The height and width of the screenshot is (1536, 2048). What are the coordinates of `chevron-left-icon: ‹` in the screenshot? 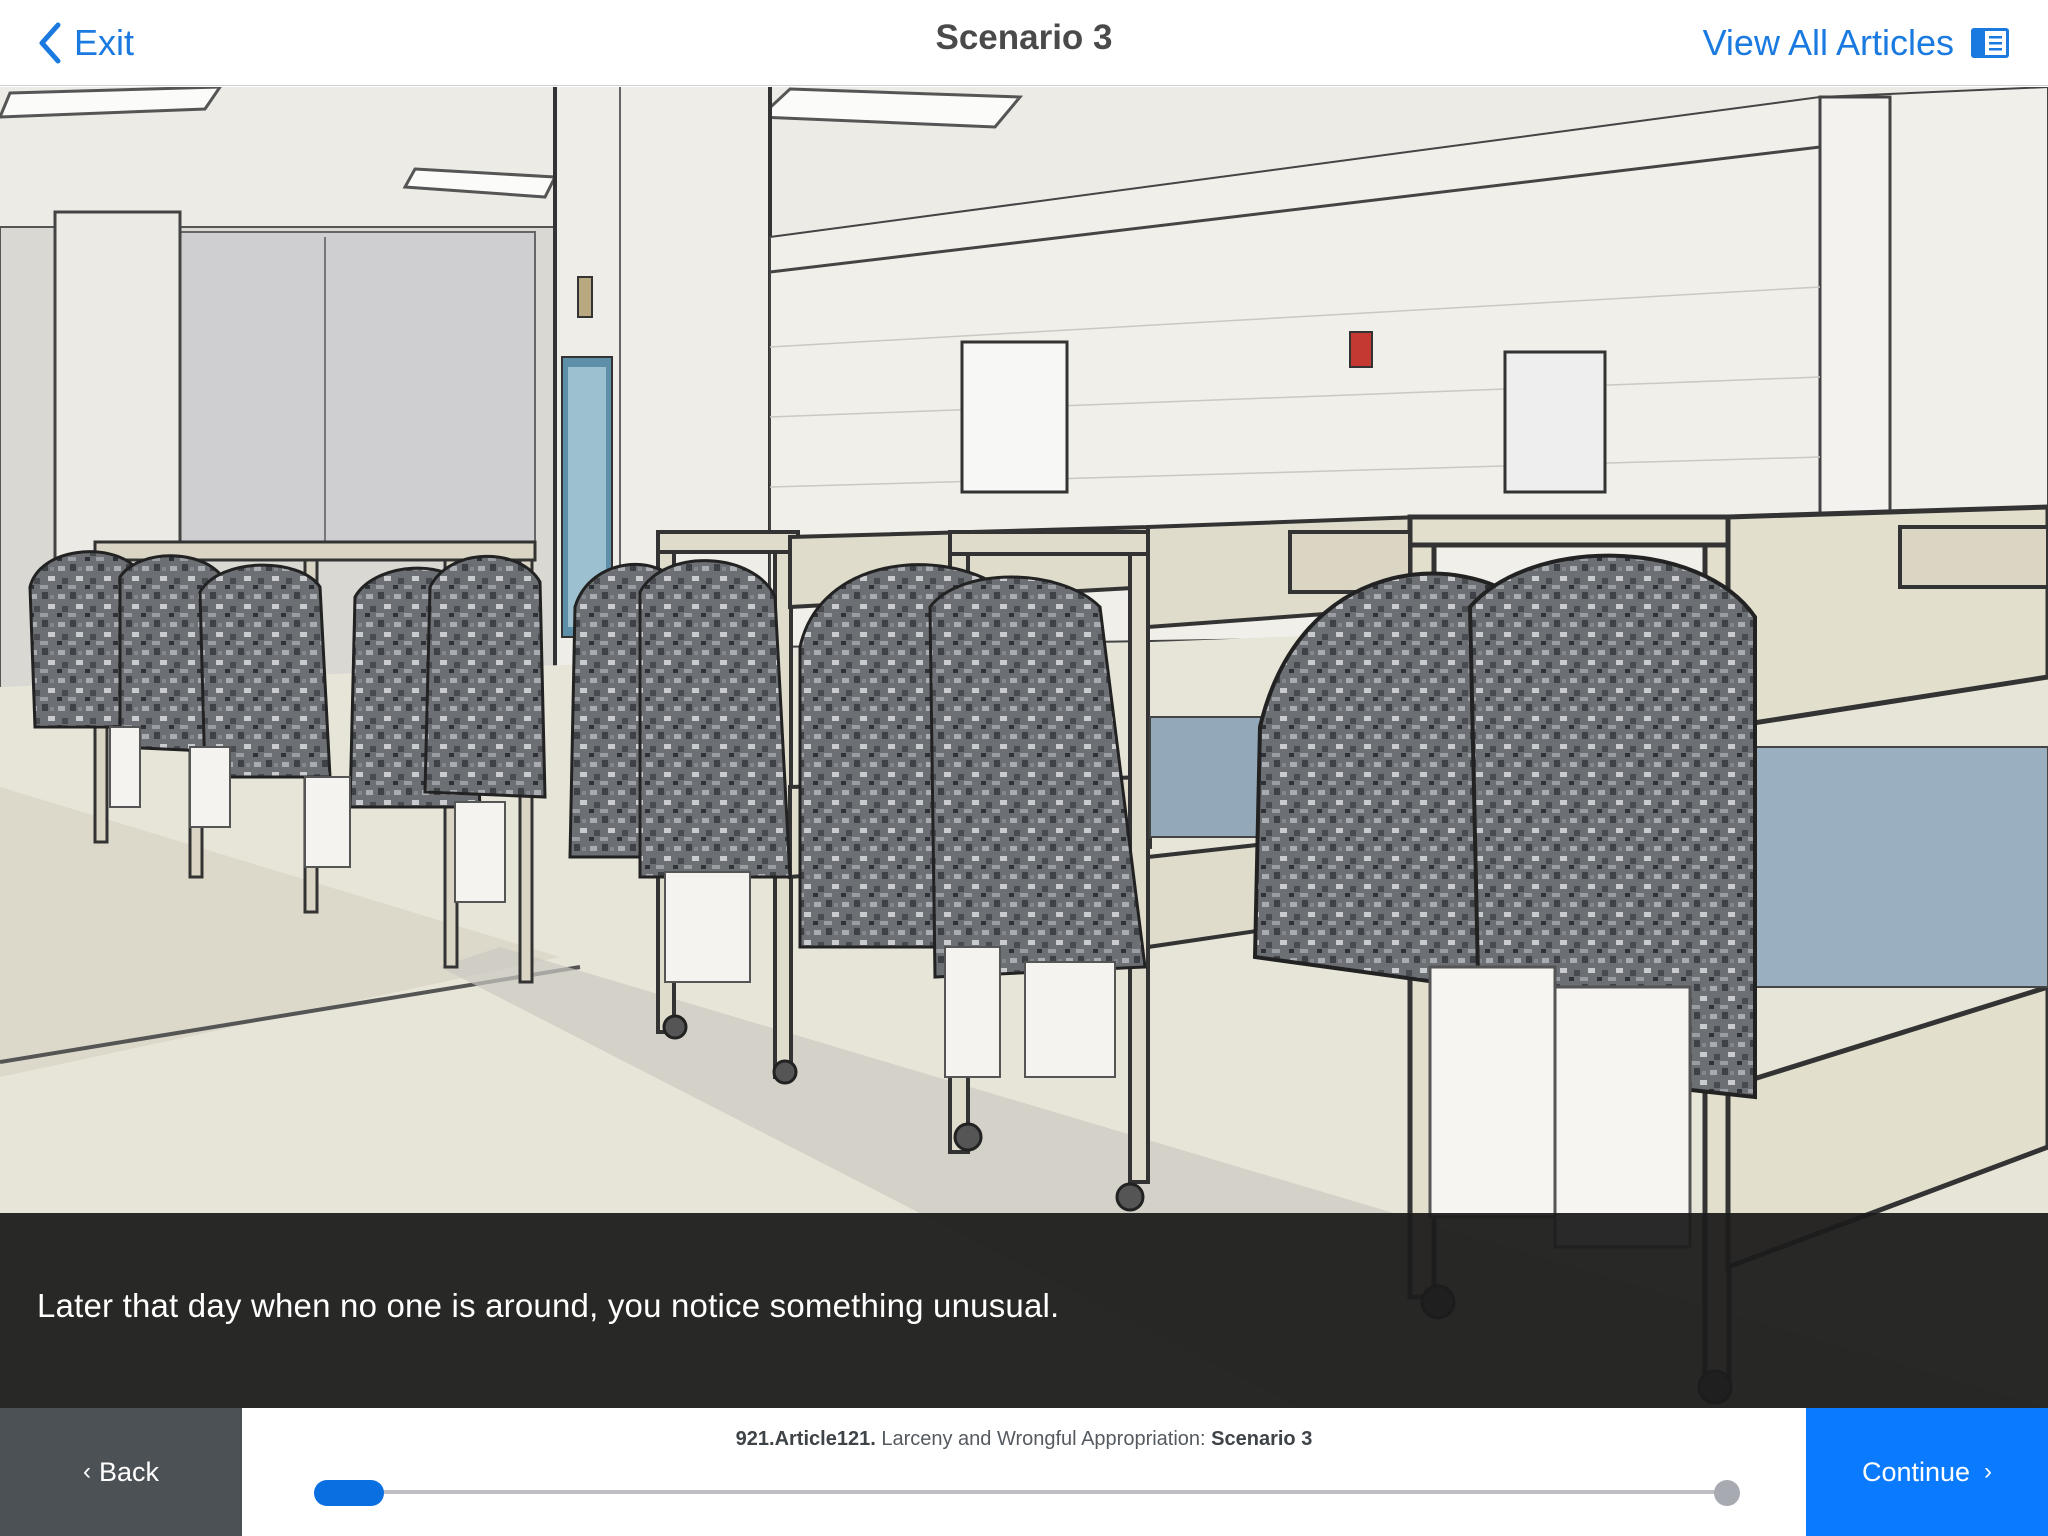 It's located at (86, 1471).